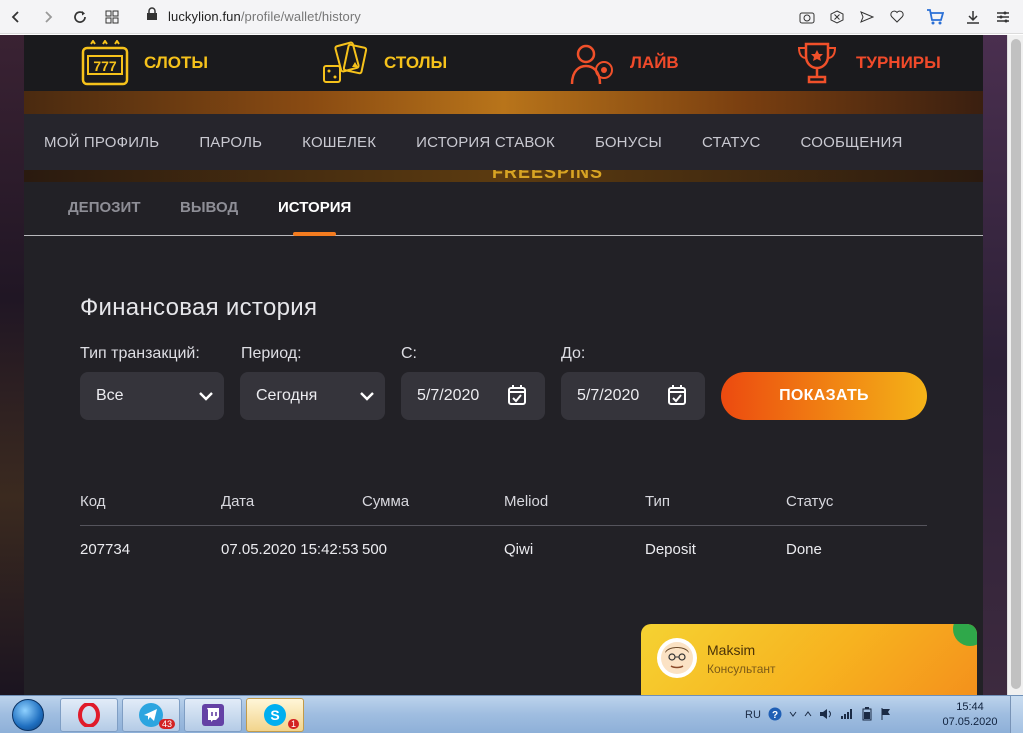 The width and height of the screenshot is (1023, 733). I want to click on category-tournaments: ТУРНИРЫ, so click(866, 63).